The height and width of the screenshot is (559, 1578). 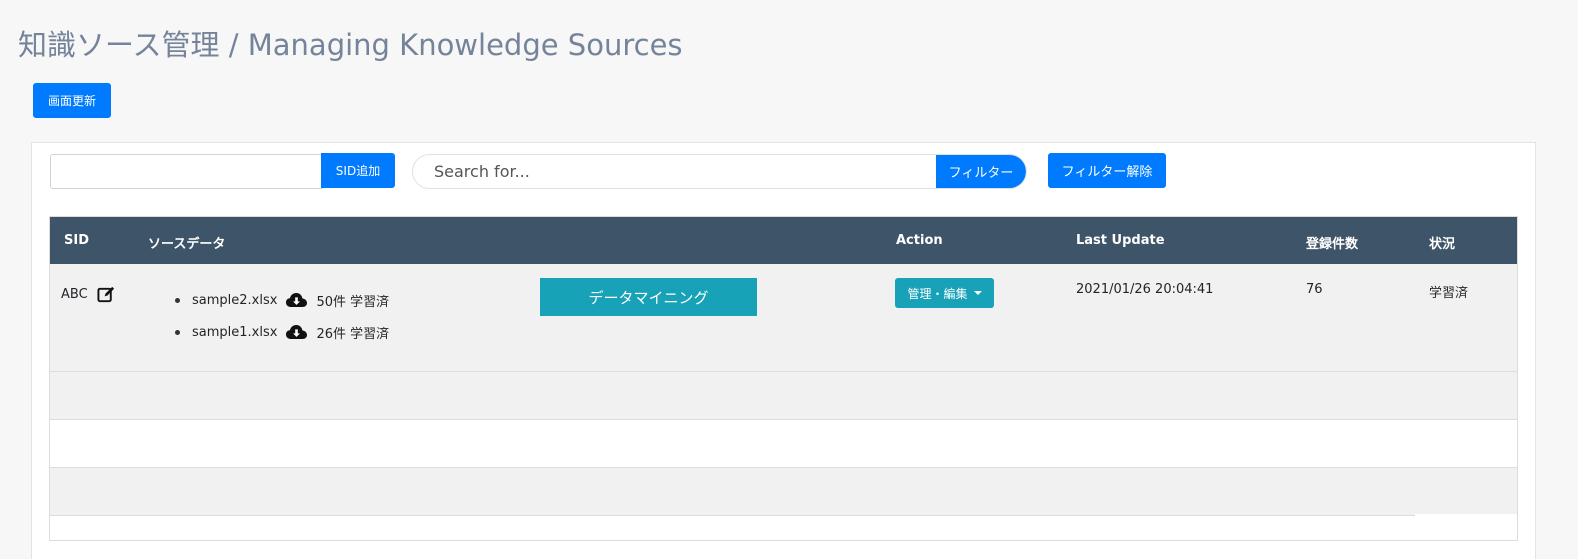 I want to click on manage-edit-dropdown: 管理・編集, so click(x=944, y=293).